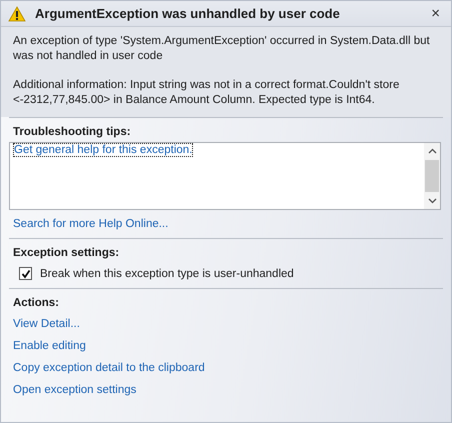 This screenshot has height=423, width=452. What do you see at coordinates (66, 253) in the screenshot?
I see `section-heading: Exception settings:` at bounding box center [66, 253].